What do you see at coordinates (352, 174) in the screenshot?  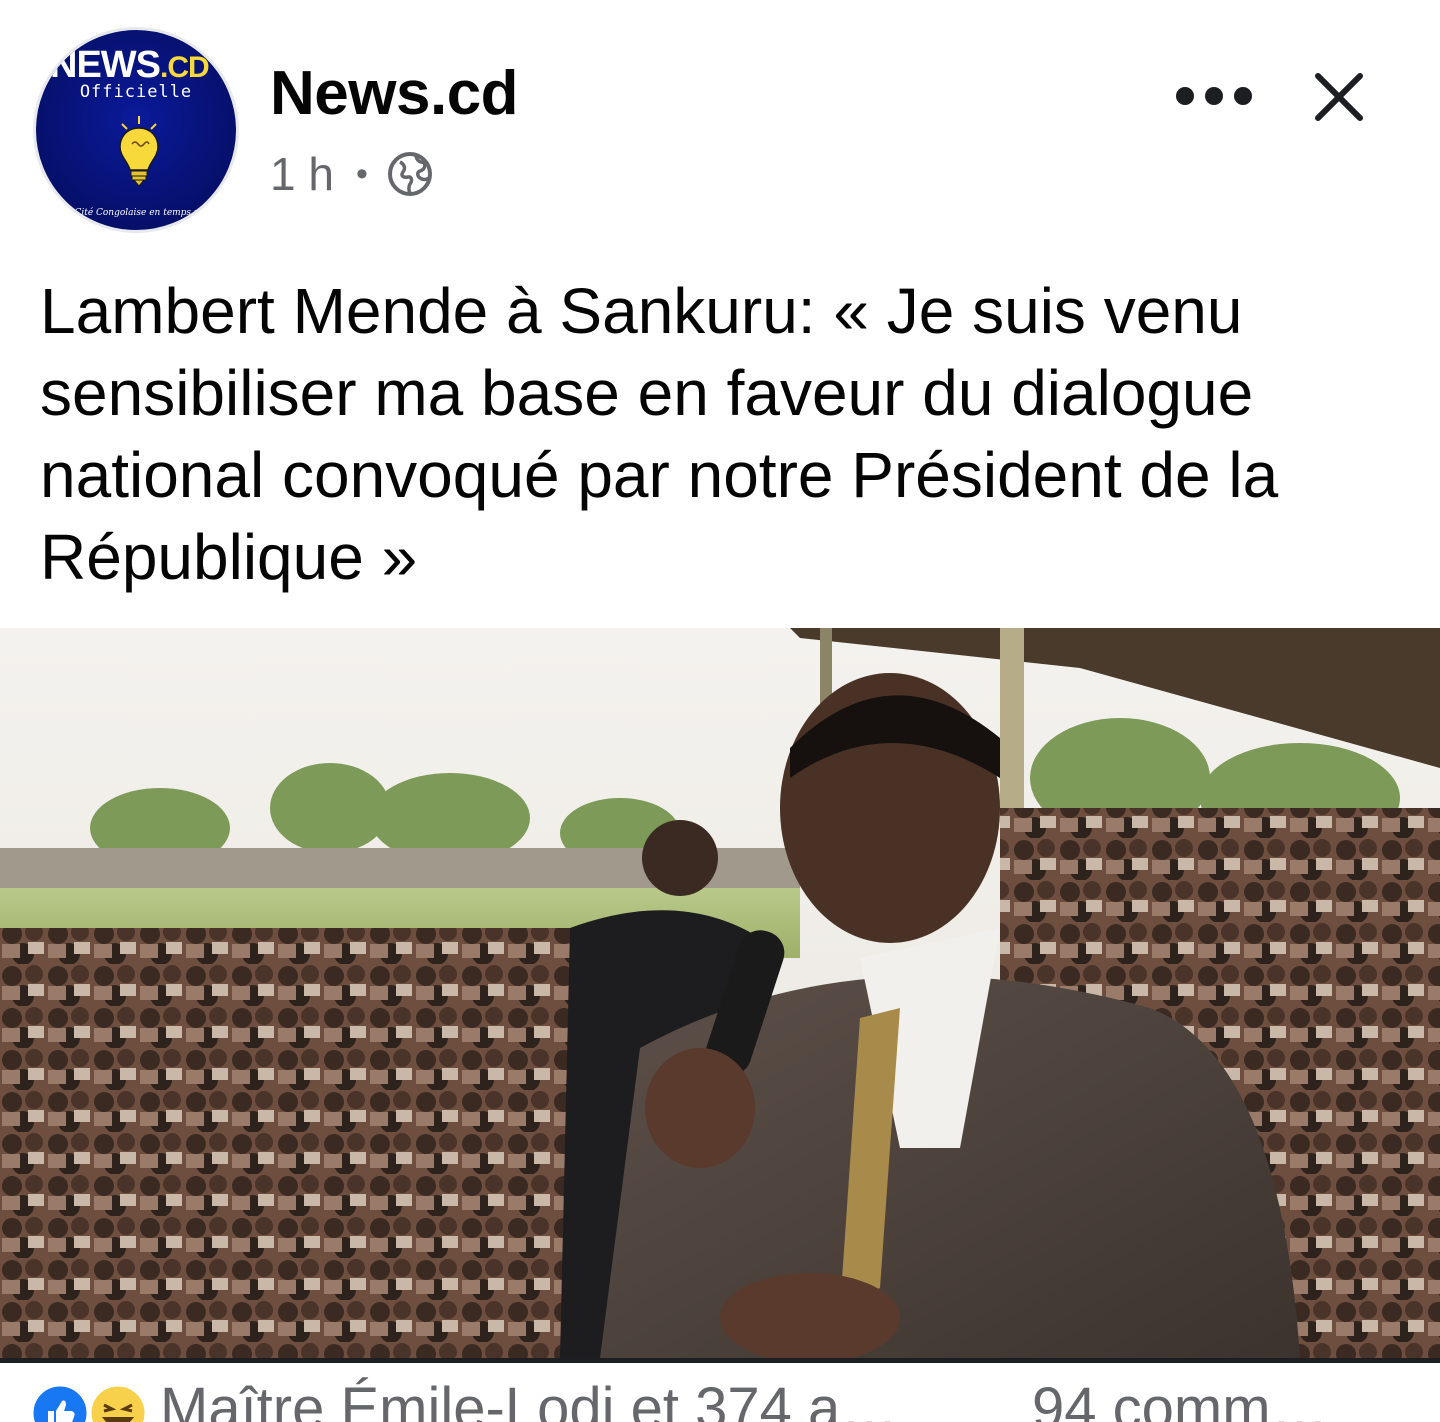 I see `post-meta: 1 h •` at bounding box center [352, 174].